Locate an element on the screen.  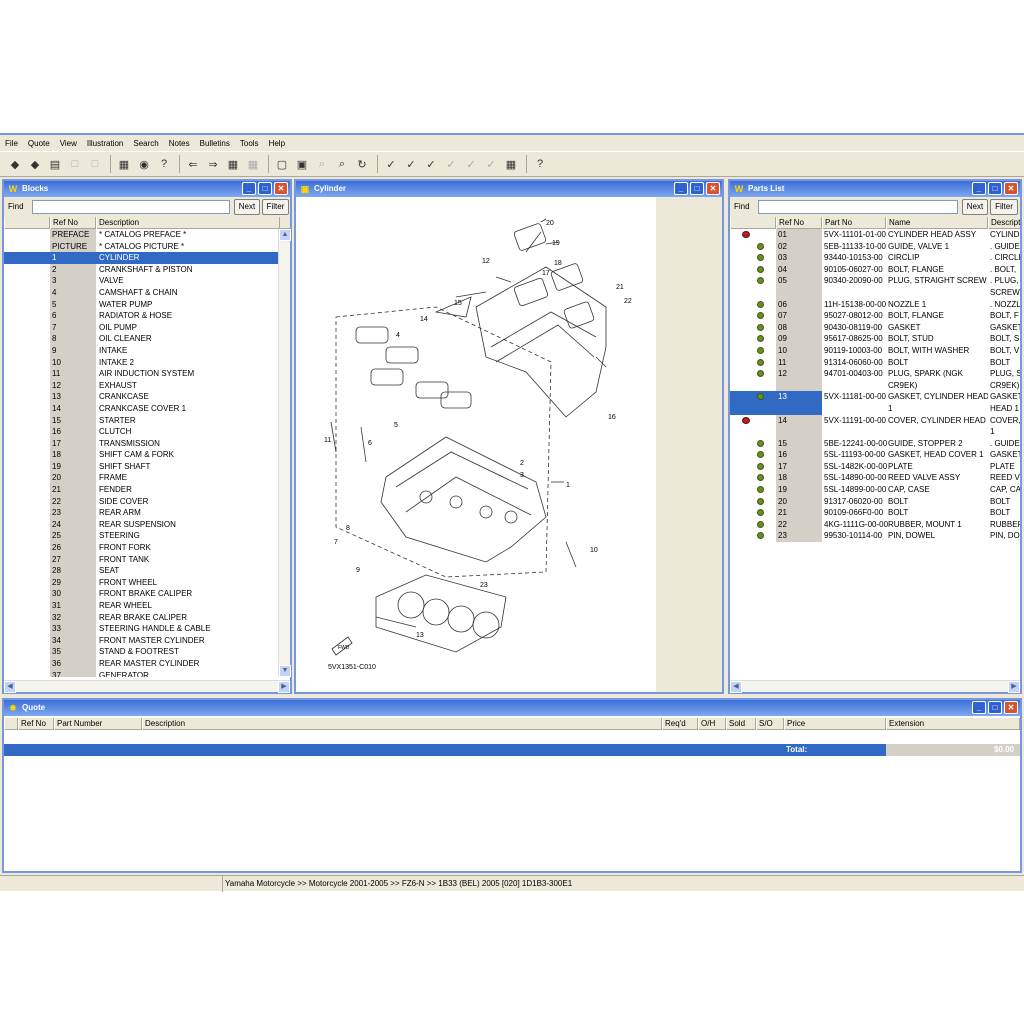
part-row: 18 5SL-14890-00-00 REED VALVE ASSY REED V is located at coordinates (875, 478).